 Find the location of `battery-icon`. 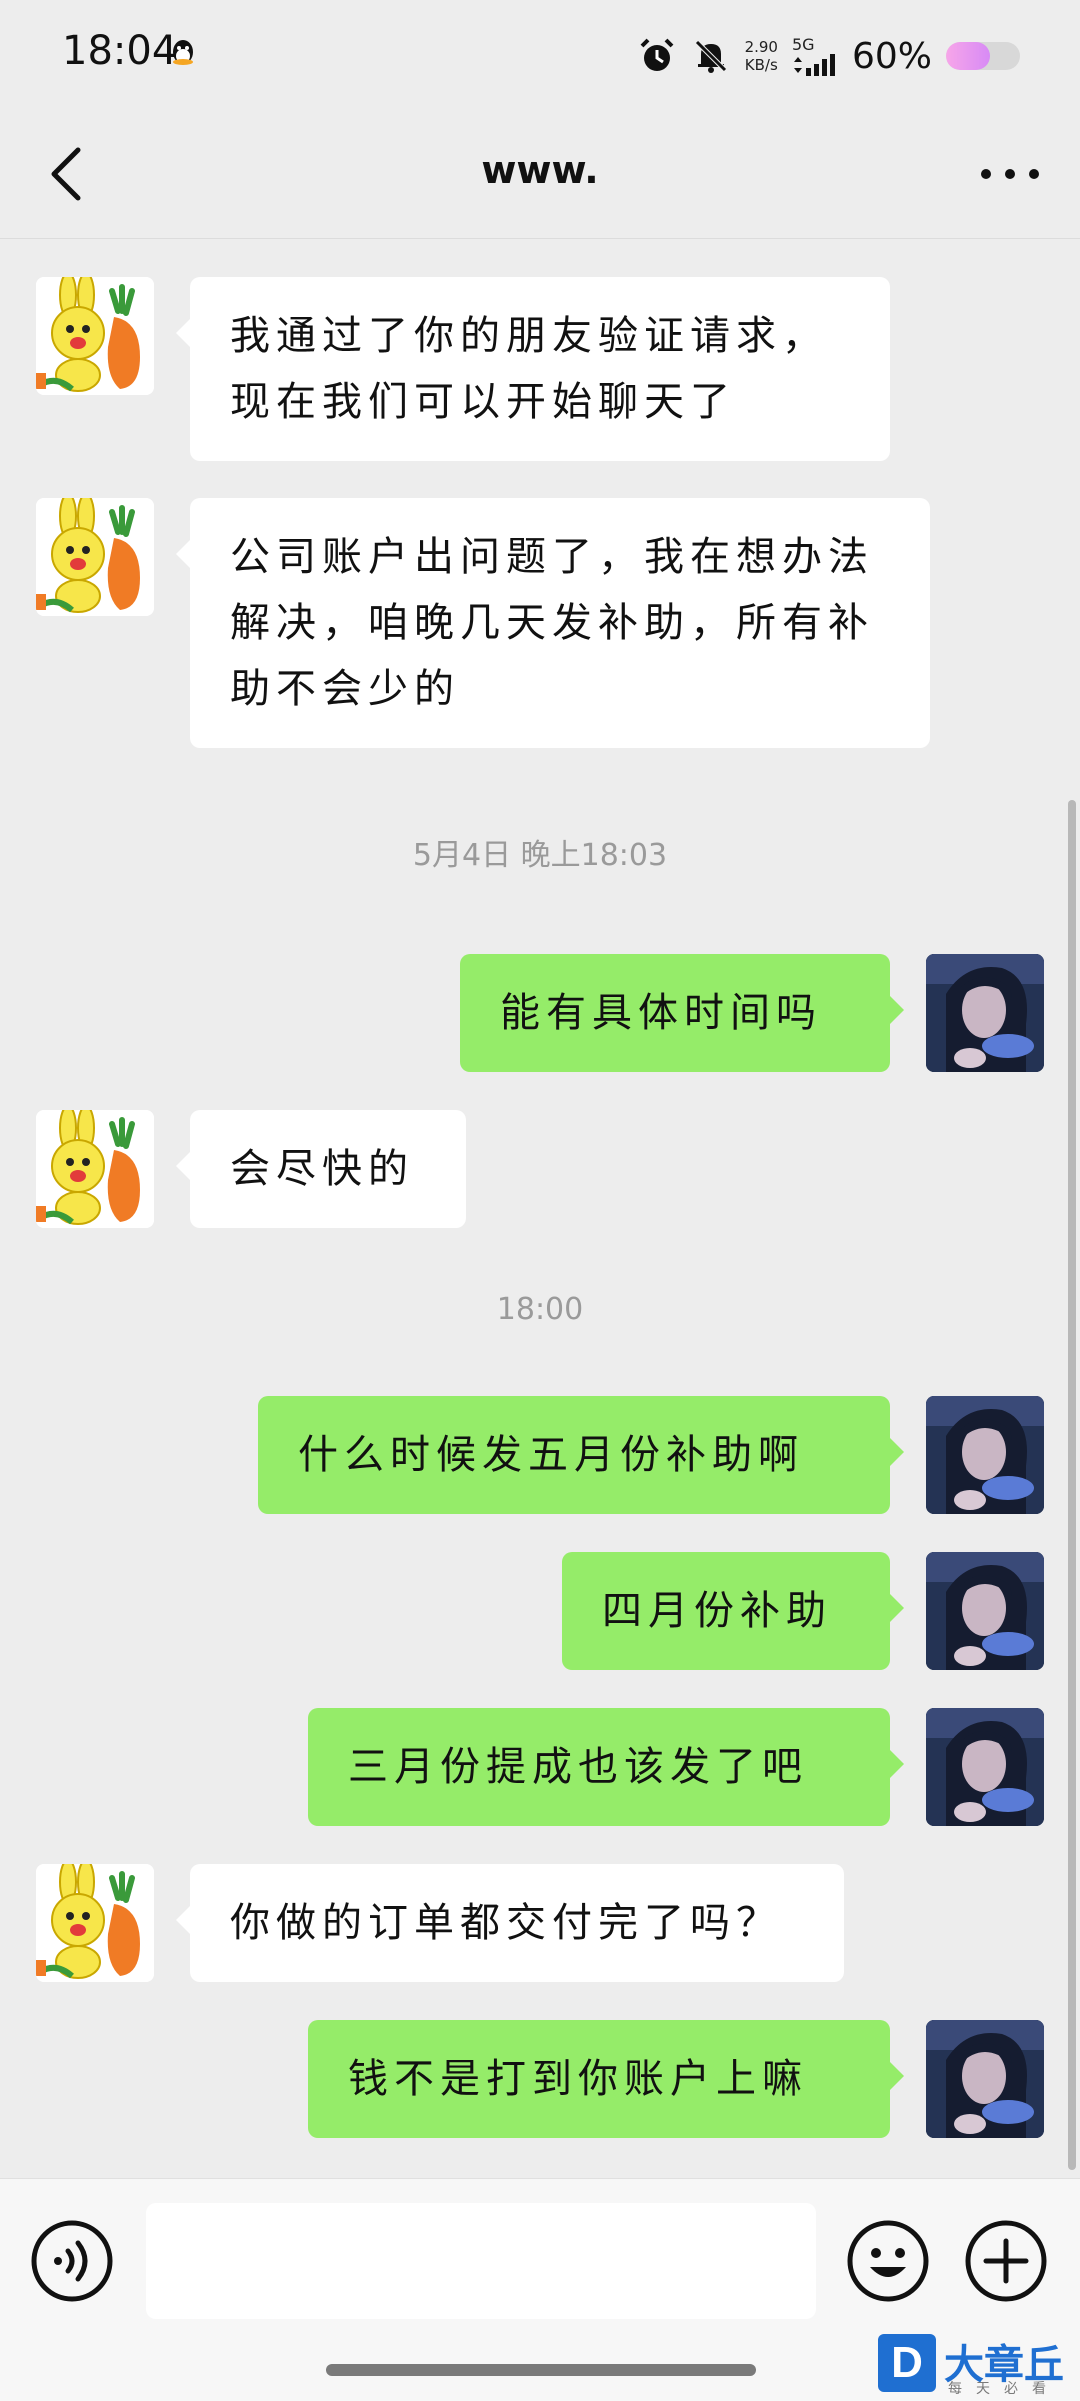

battery-icon is located at coordinates (983, 56).